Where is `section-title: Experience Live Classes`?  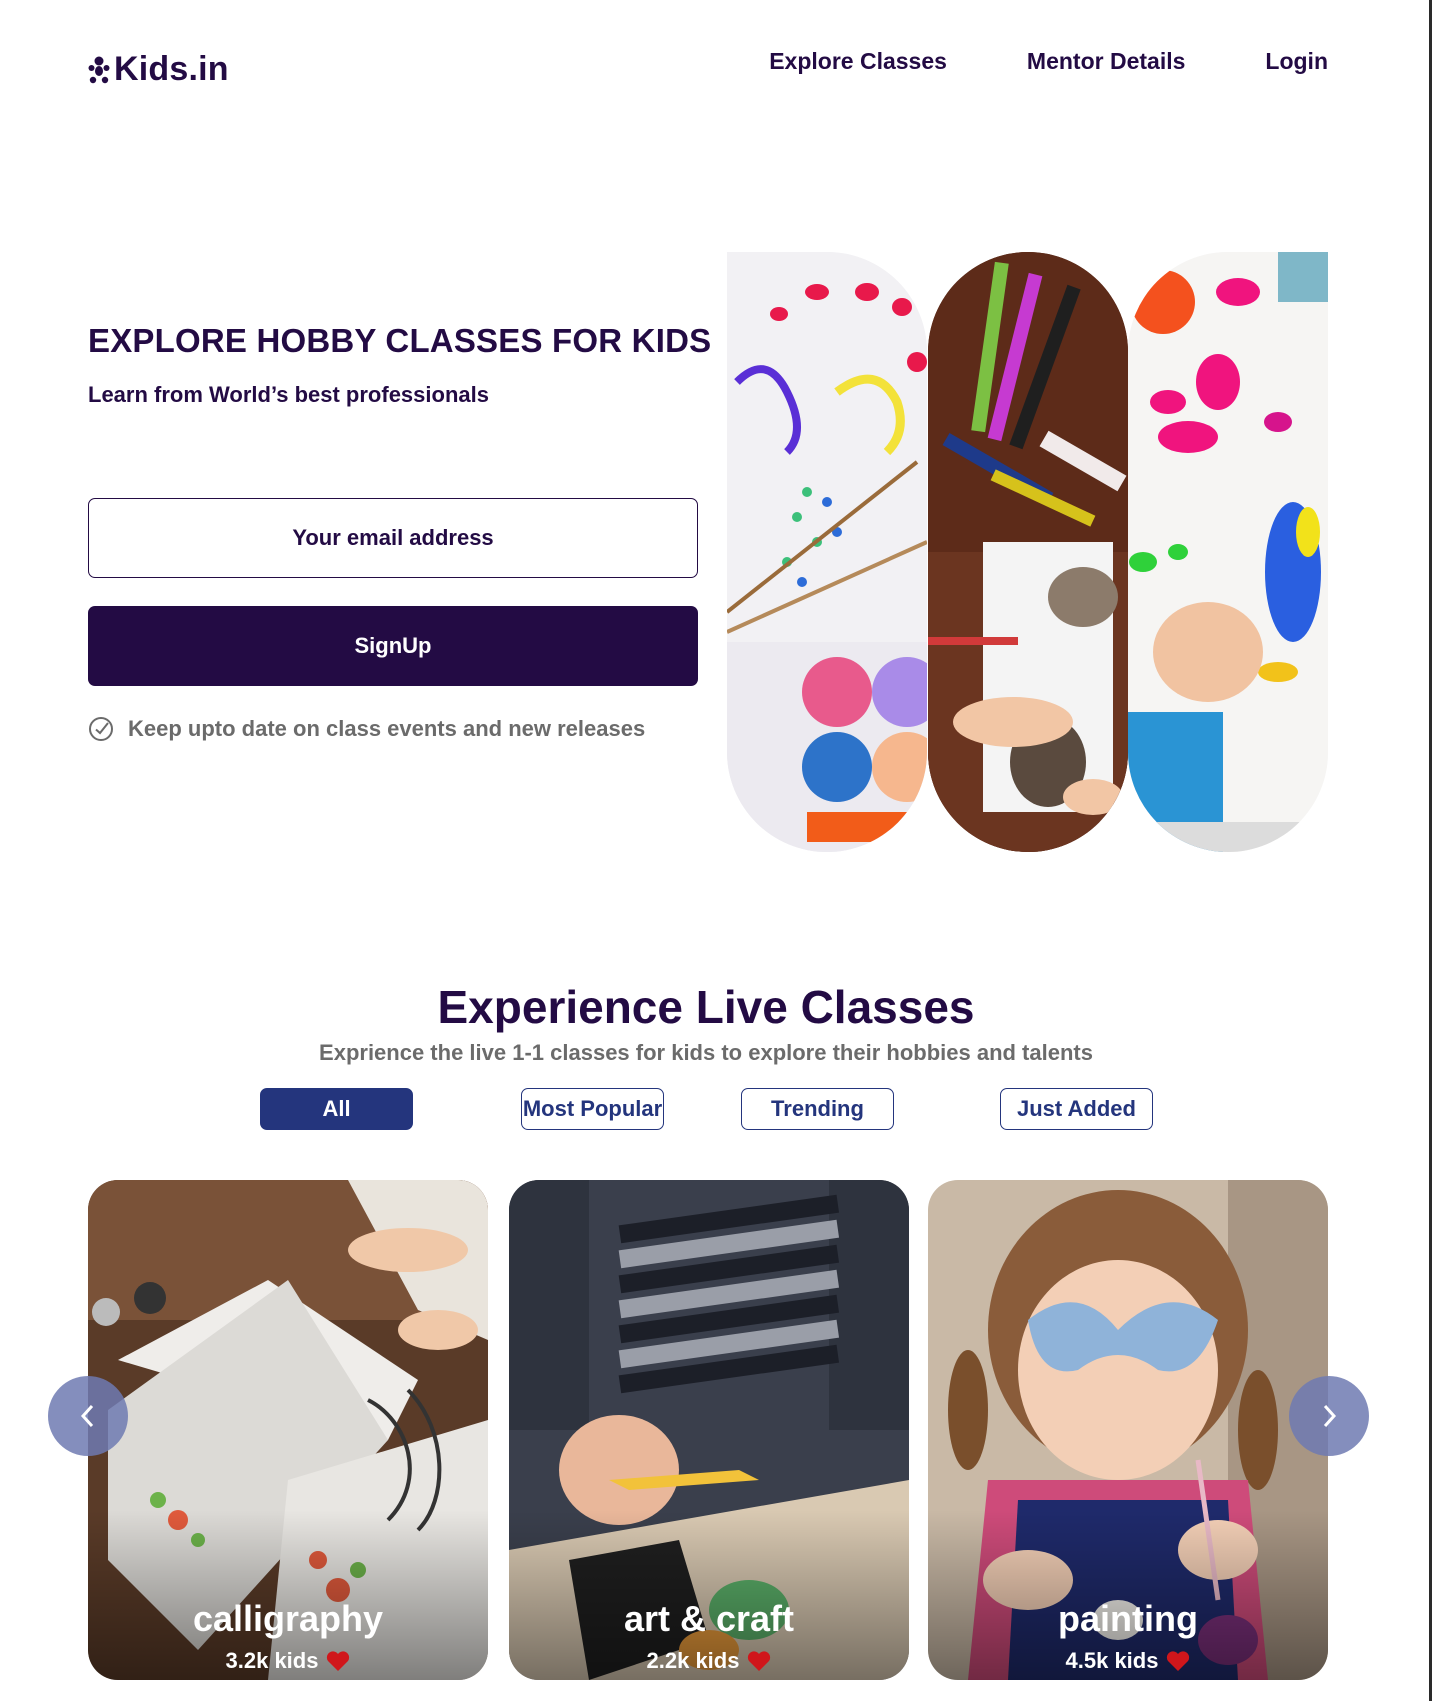 section-title: Experience Live Classes is located at coordinates (706, 1007).